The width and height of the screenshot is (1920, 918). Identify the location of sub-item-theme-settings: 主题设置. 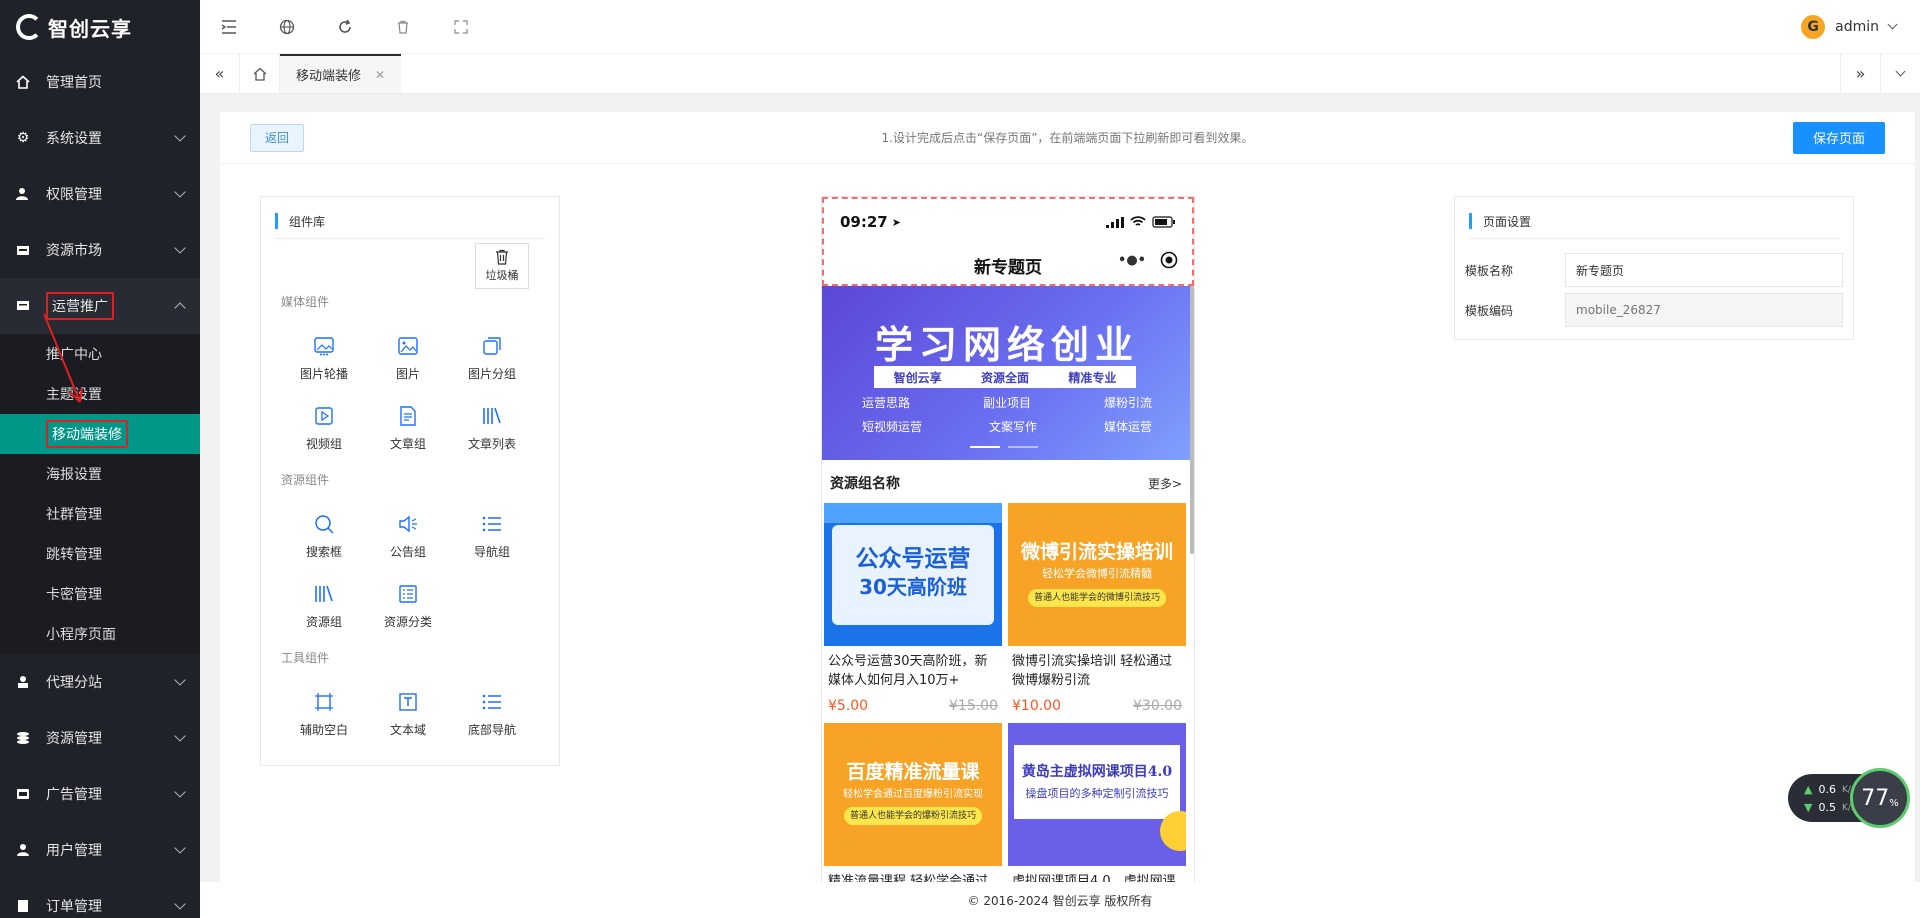
(100, 394).